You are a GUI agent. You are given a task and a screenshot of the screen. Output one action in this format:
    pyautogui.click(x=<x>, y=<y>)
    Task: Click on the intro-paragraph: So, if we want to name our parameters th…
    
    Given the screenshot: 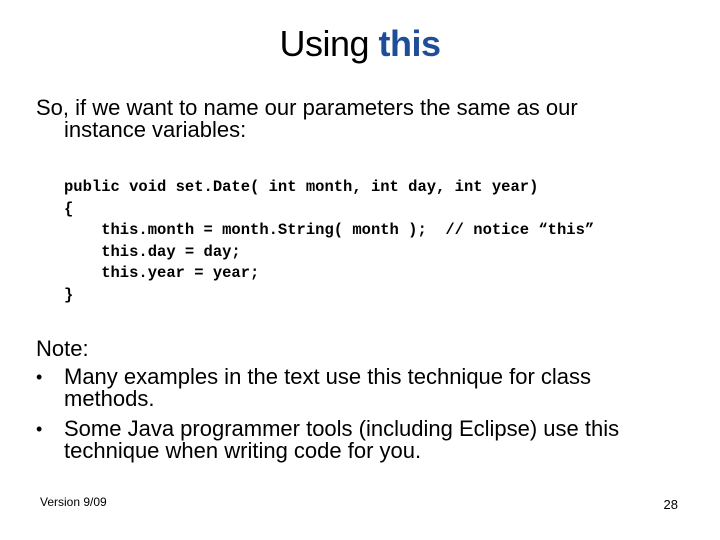 What is the action you would take?
    pyautogui.click(x=366, y=119)
    